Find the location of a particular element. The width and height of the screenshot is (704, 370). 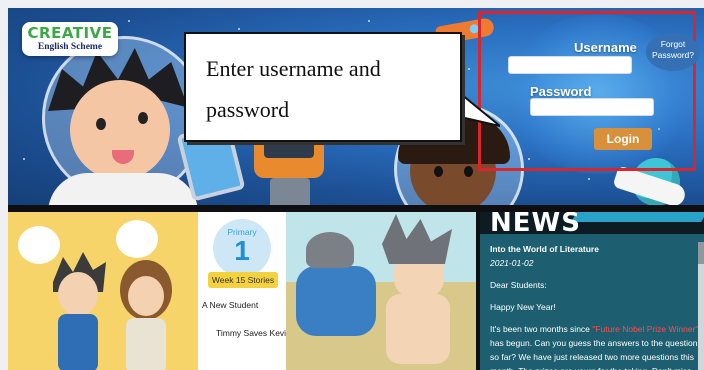

primary-level-badge: Primary 1 is located at coordinates (242, 248).